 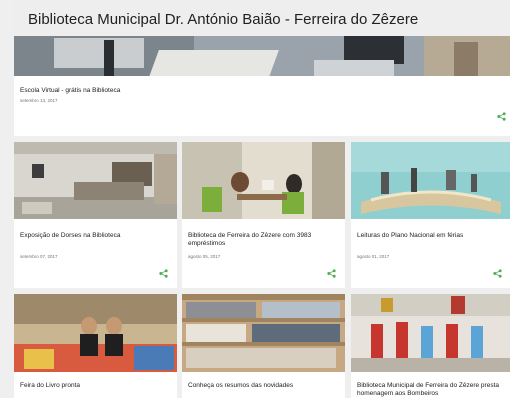 I want to click on post-date: agosto 05, 2017, so click(x=204, y=256).